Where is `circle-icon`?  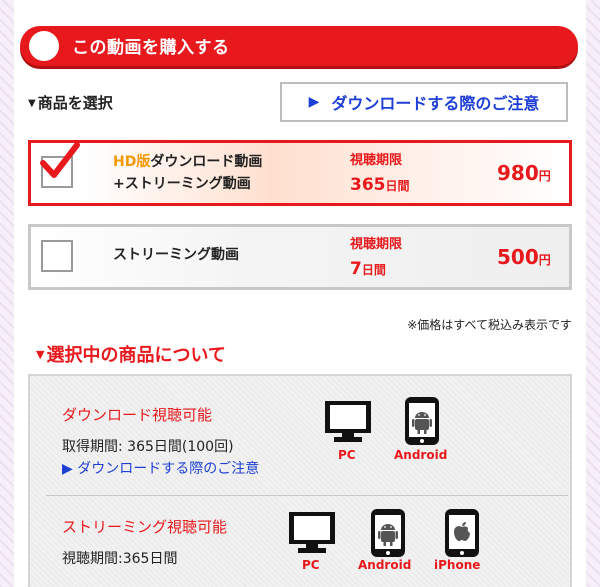 circle-icon is located at coordinates (44, 46).